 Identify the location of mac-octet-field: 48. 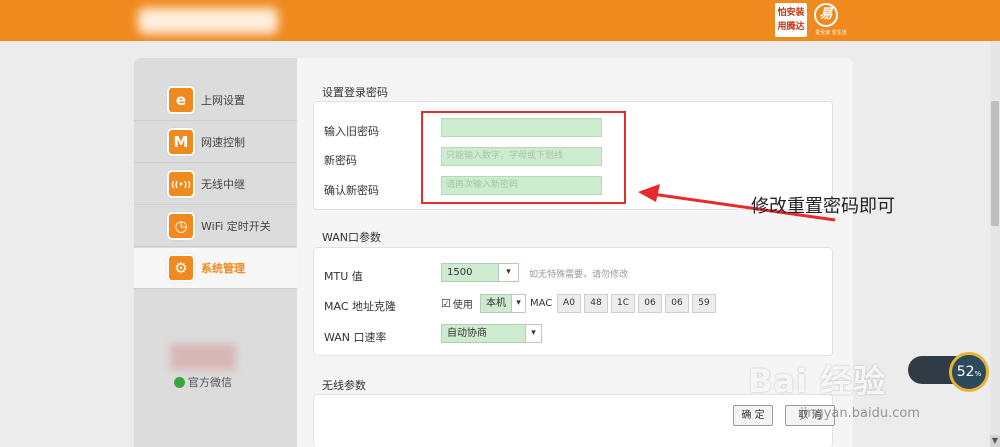
(596, 303).